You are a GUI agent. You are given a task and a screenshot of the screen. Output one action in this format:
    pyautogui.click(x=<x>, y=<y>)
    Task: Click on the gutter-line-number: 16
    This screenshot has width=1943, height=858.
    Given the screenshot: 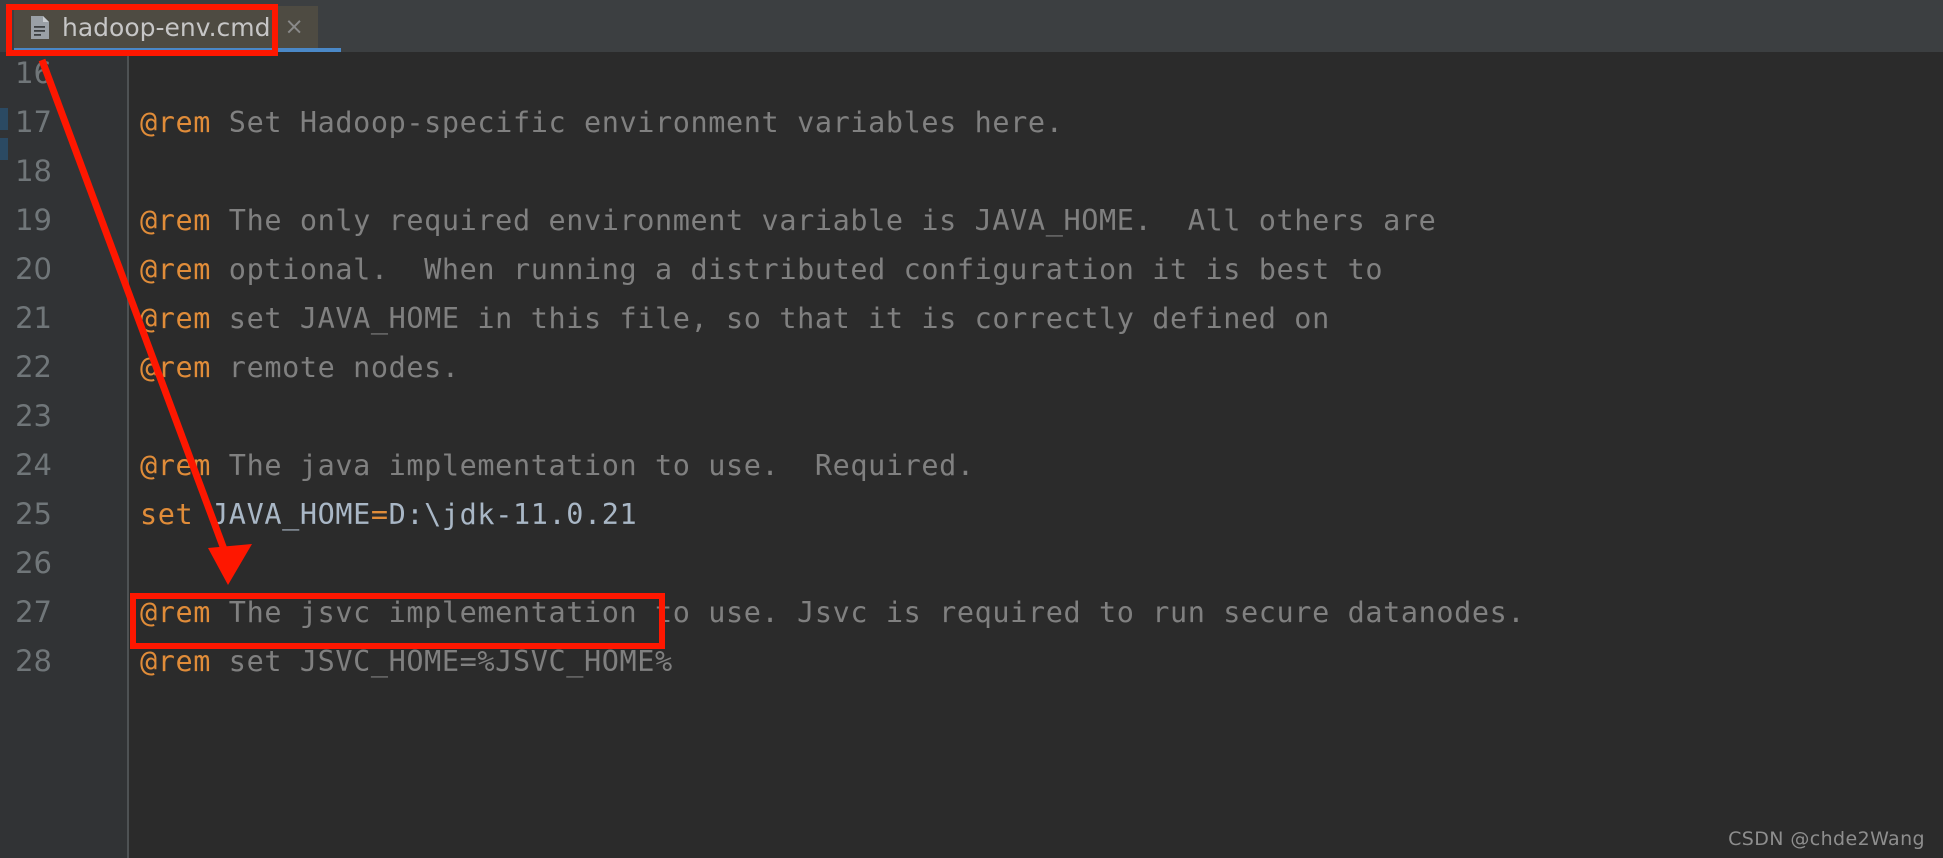 What is the action you would take?
    pyautogui.click(x=33, y=73)
    